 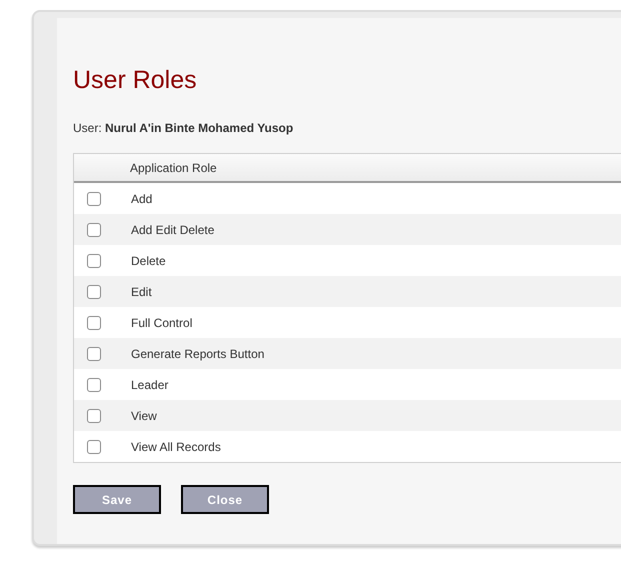 I want to click on role-name: View, so click(x=144, y=415).